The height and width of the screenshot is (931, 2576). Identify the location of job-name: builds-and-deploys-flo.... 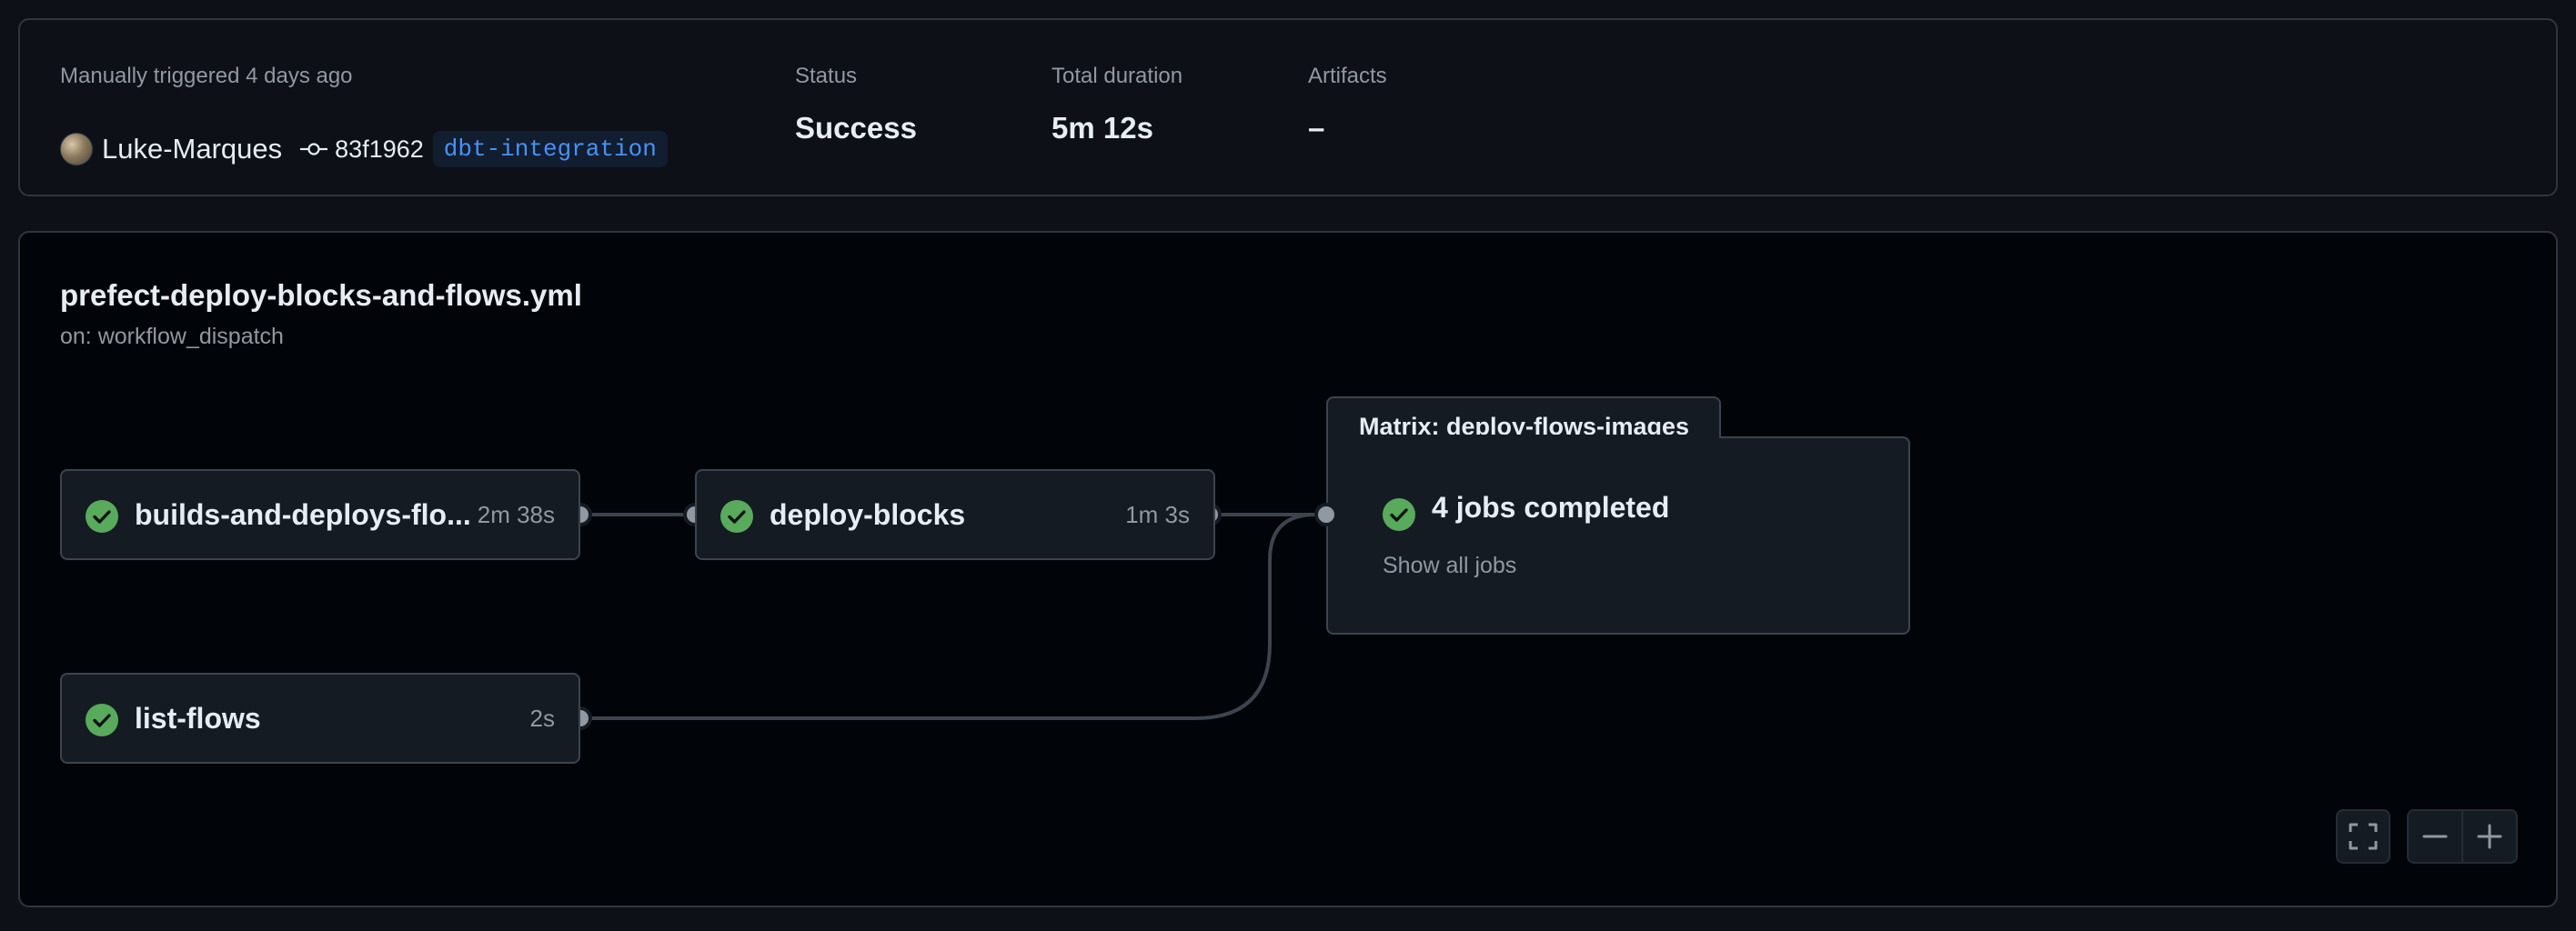
(303, 514).